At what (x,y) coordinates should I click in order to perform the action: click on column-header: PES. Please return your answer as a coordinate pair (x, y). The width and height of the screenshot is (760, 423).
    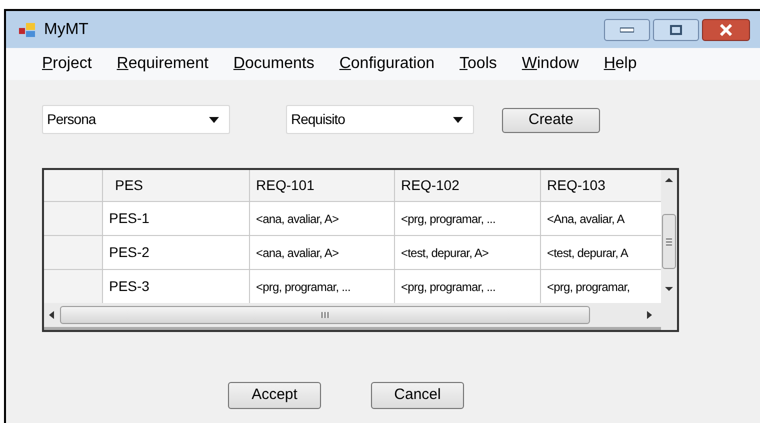
    Looking at the image, I should click on (176, 185).